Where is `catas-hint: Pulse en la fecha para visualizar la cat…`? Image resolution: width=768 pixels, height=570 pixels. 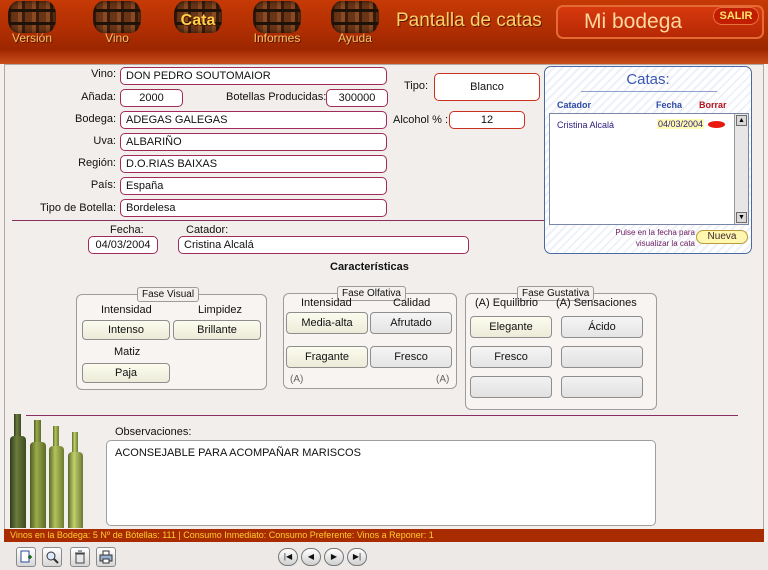 catas-hint: Pulse en la fecha para visualizar la cat… is located at coordinates (655, 238).